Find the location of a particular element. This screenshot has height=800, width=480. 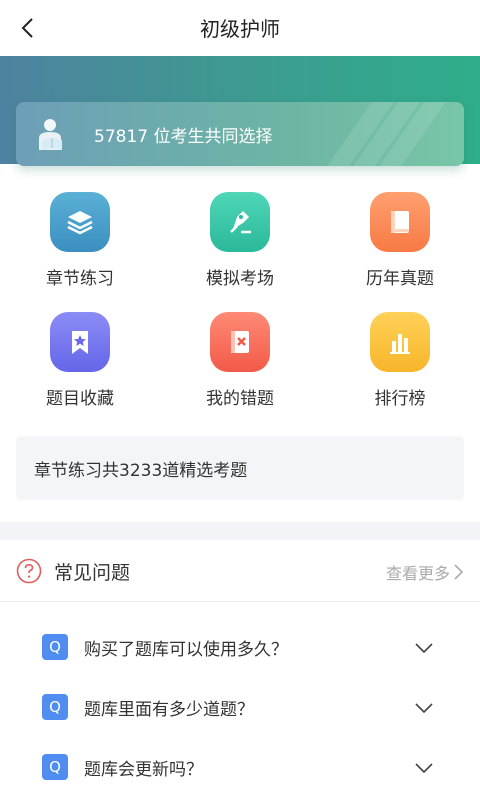

stat-text: 57817 位考生共同选择 is located at coordinates (183, 137).